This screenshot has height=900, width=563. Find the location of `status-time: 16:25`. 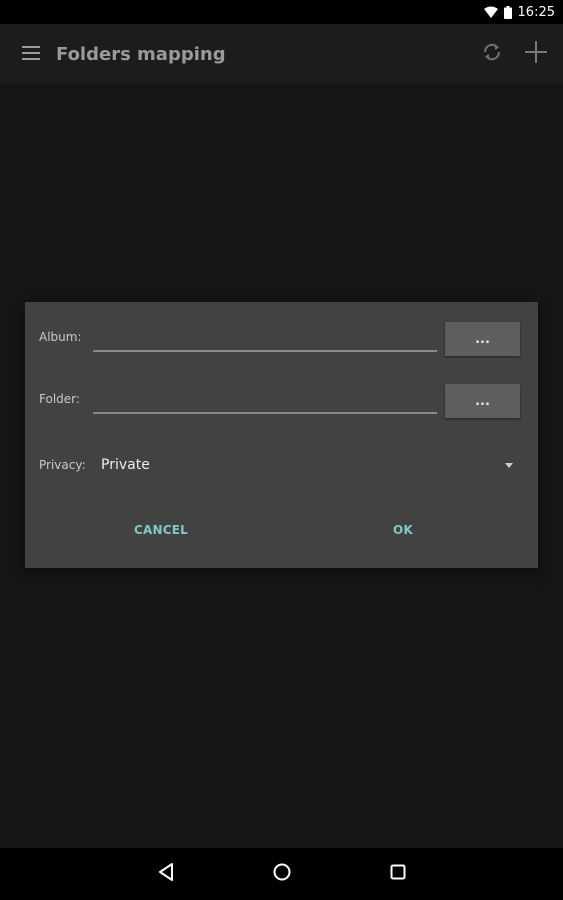

status-time: 16:25 is located at coordinates (536, 12).